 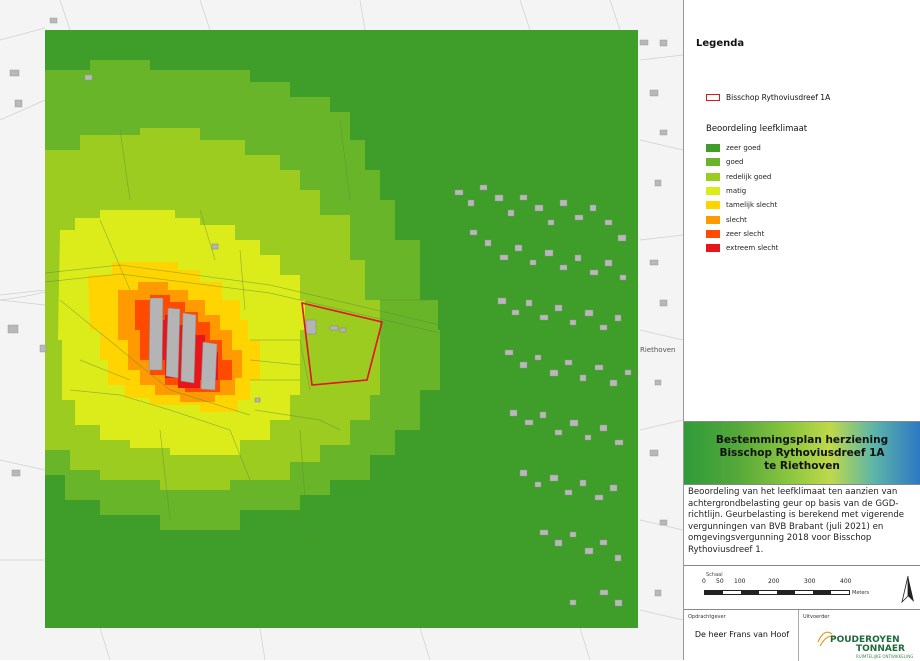 I want to click on legend-label: zeer goed, so click(x=743, y=148).